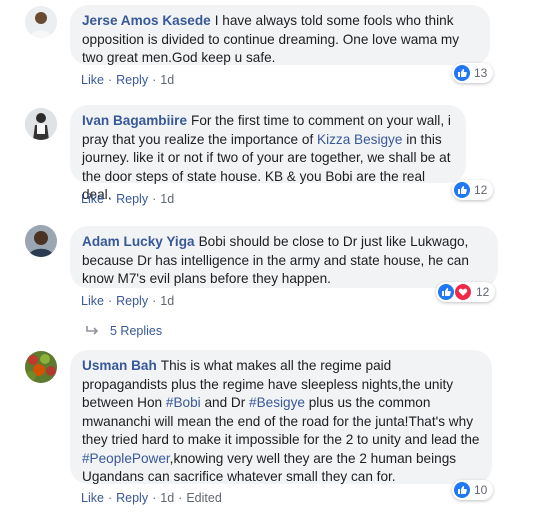 The height and width of the screenshot is (517, 550). Describe the element at coordinates (225, 402) in the screenshot. I see `comment-text: and Dr` at that location.